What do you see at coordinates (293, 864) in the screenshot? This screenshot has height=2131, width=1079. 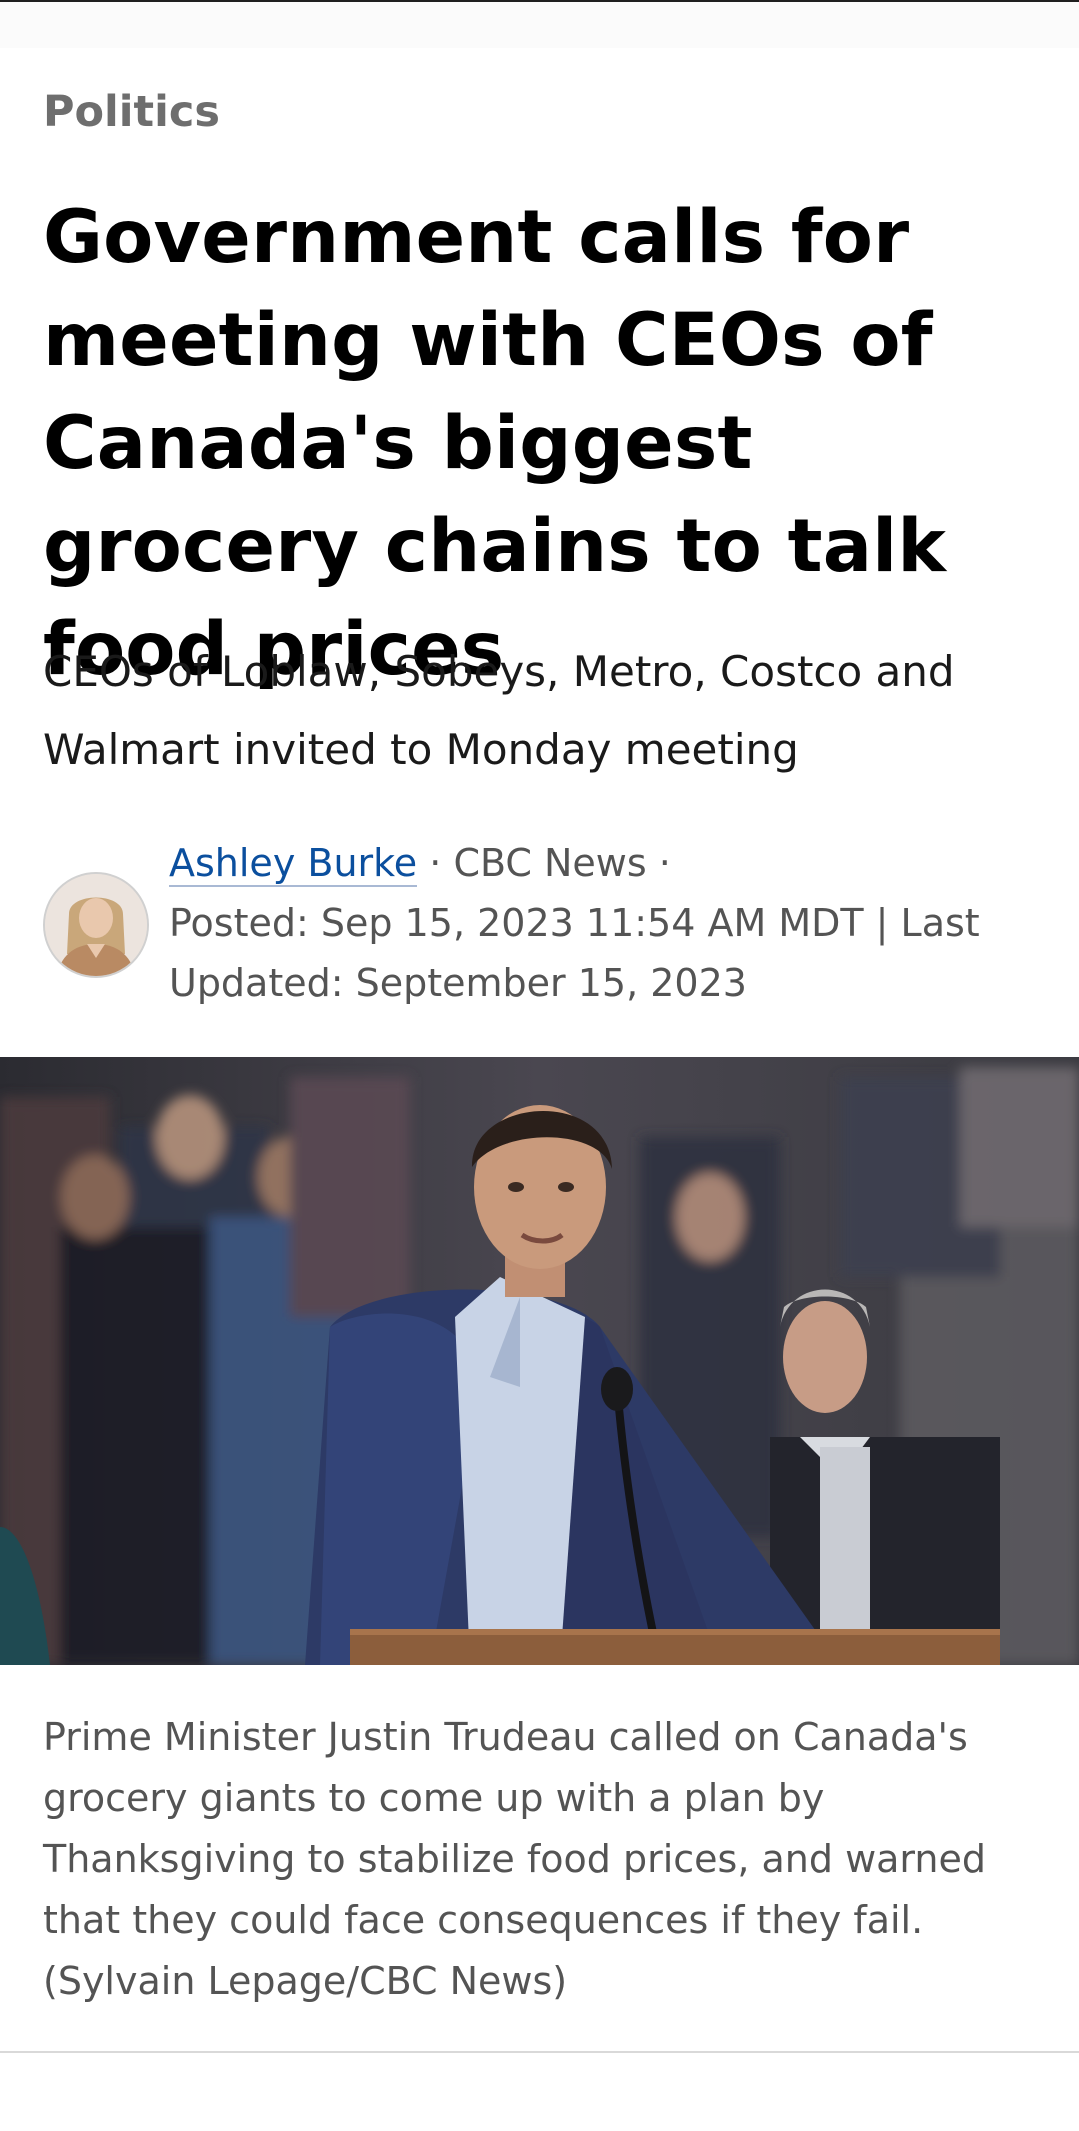 I see `author-link: Ashley Burke` at bounding box center [293, 864].